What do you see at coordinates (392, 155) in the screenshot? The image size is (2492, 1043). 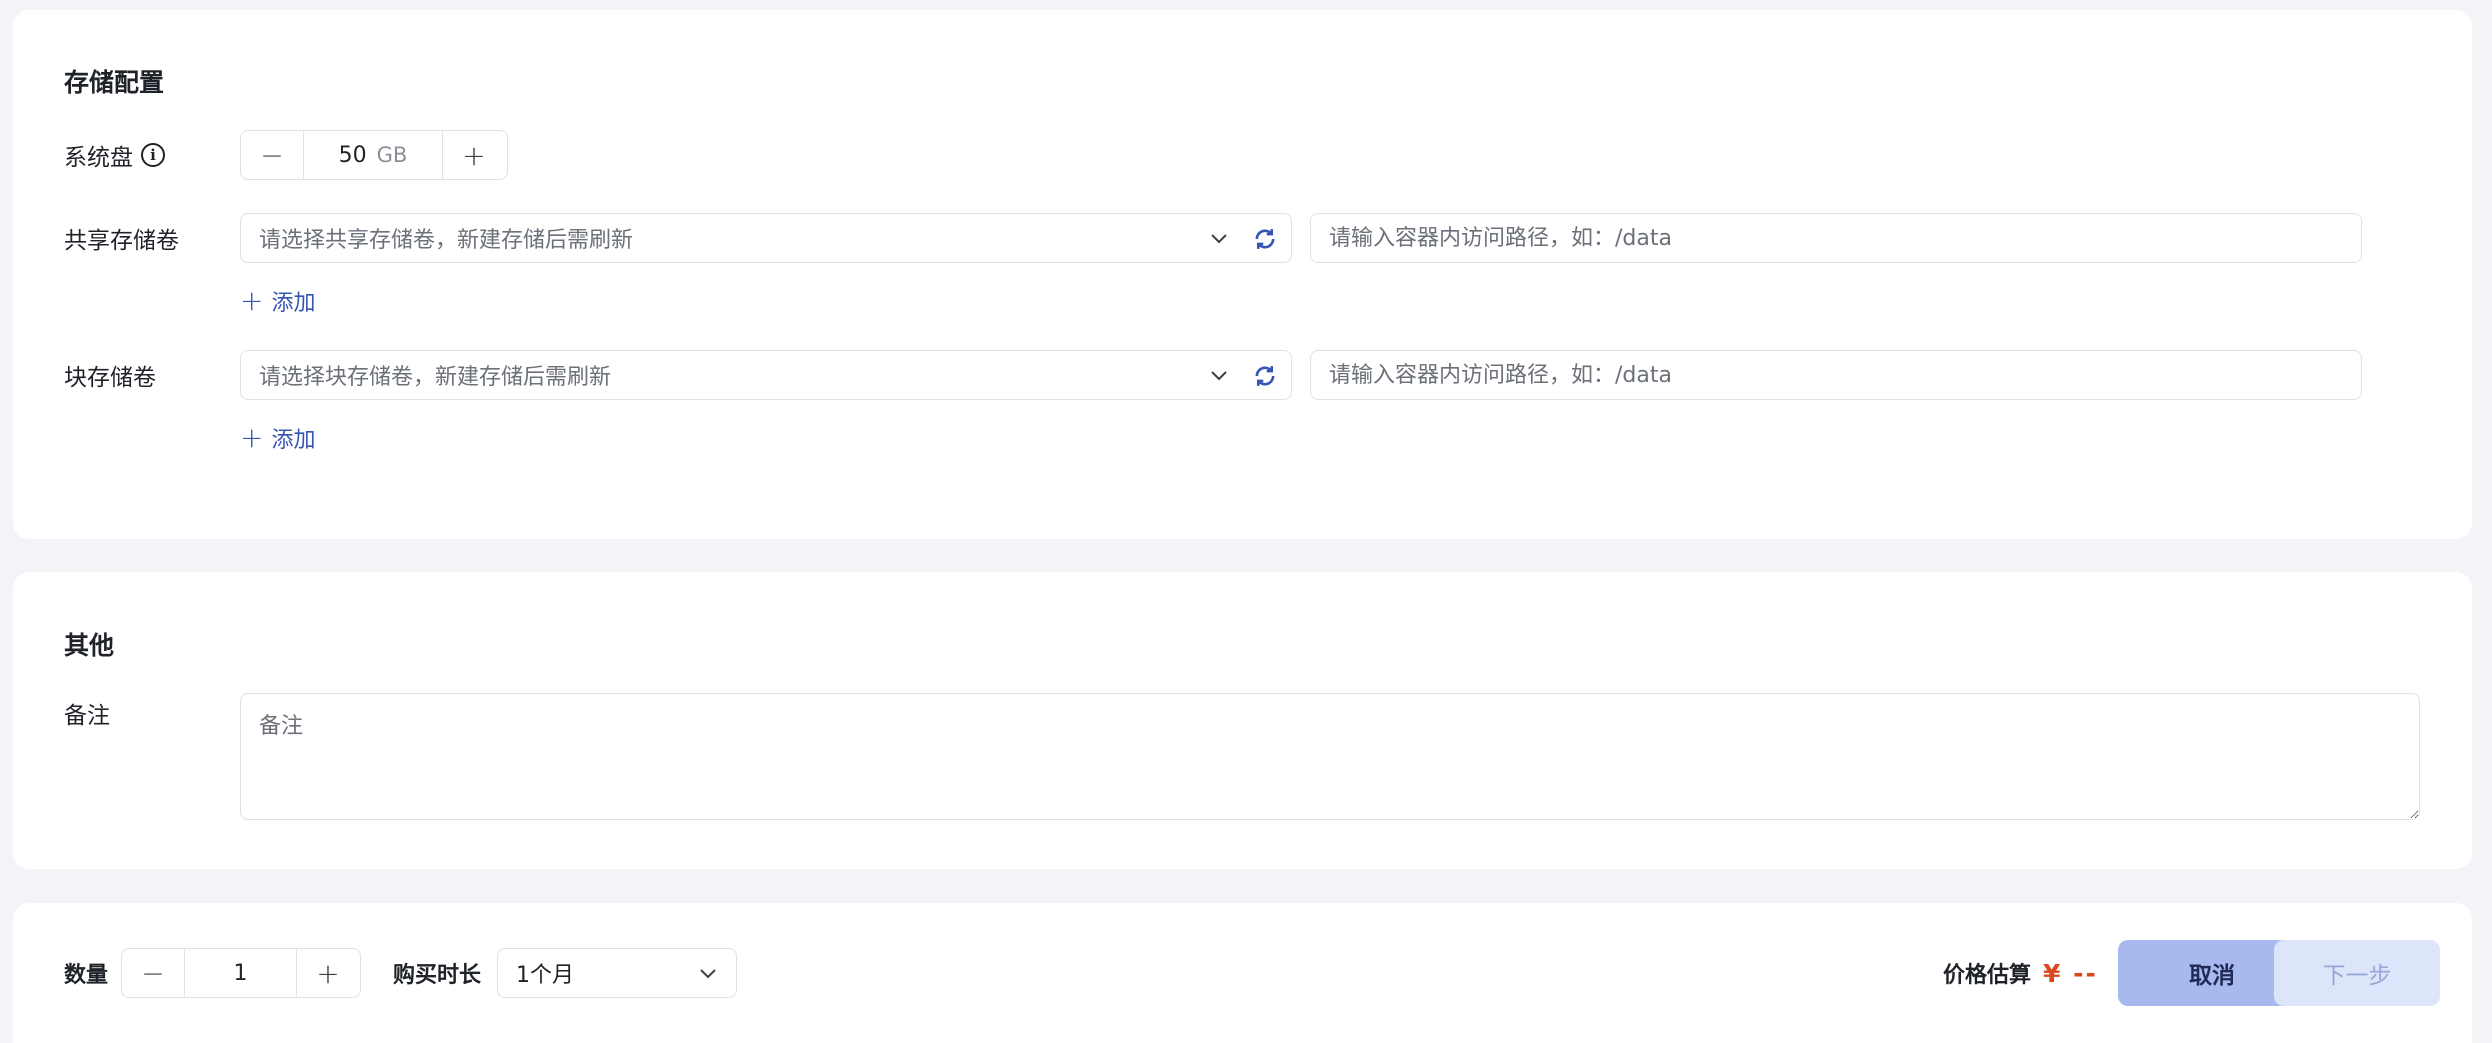 I see `system-disk-unit: GB` at bounding box center [392, 155].